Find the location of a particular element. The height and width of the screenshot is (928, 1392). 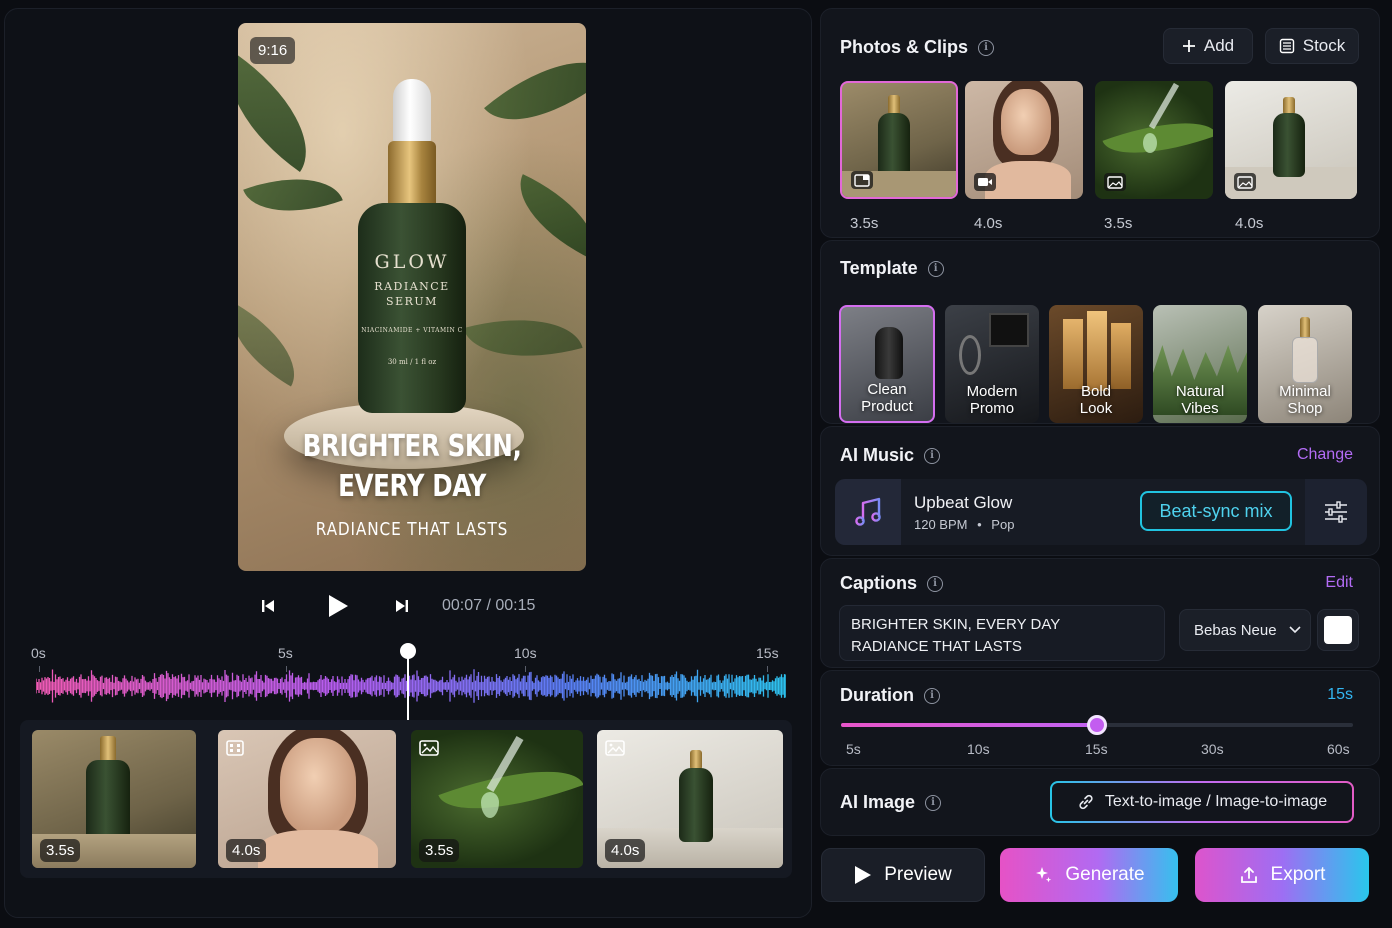

ruler-label: 5s is located at coordinates (285, 653).